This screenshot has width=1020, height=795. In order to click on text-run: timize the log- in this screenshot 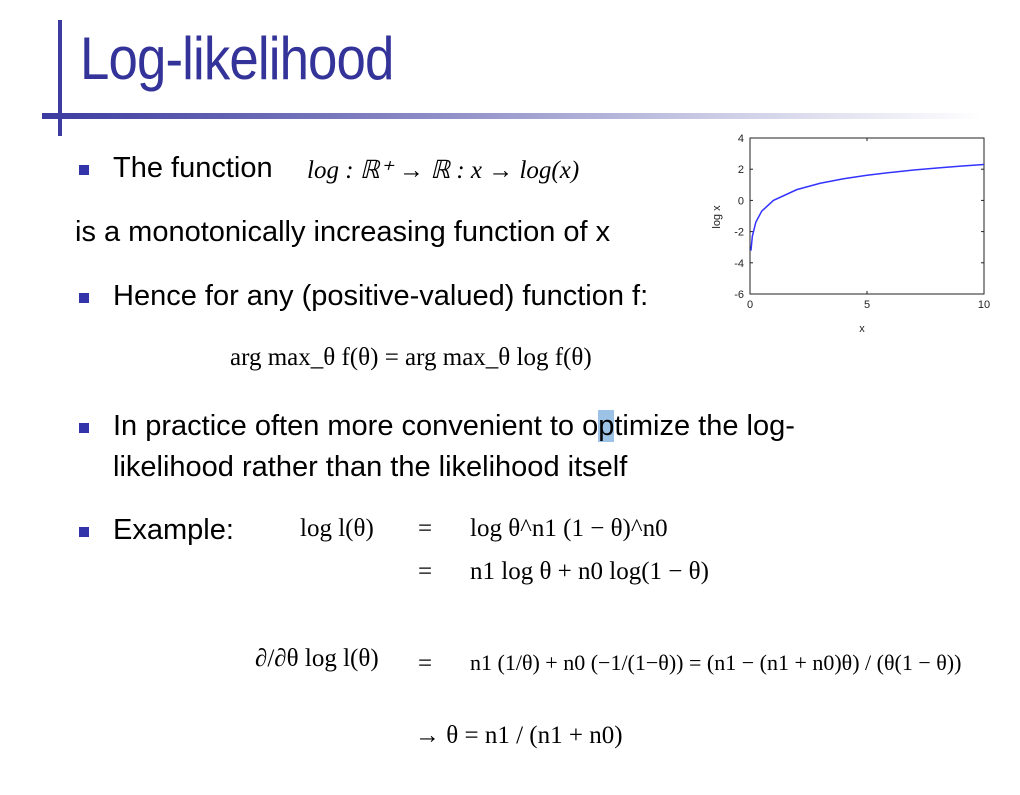, I will do `click(704, 426)`.